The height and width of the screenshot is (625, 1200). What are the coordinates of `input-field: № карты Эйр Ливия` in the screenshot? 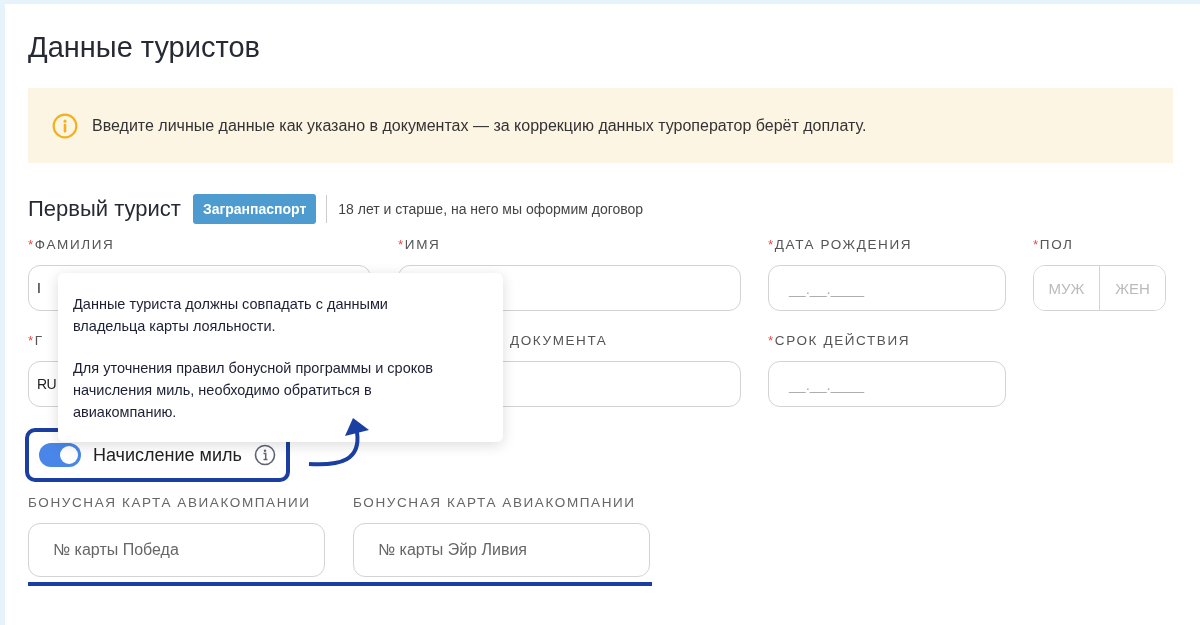 It's located at (501, 550).